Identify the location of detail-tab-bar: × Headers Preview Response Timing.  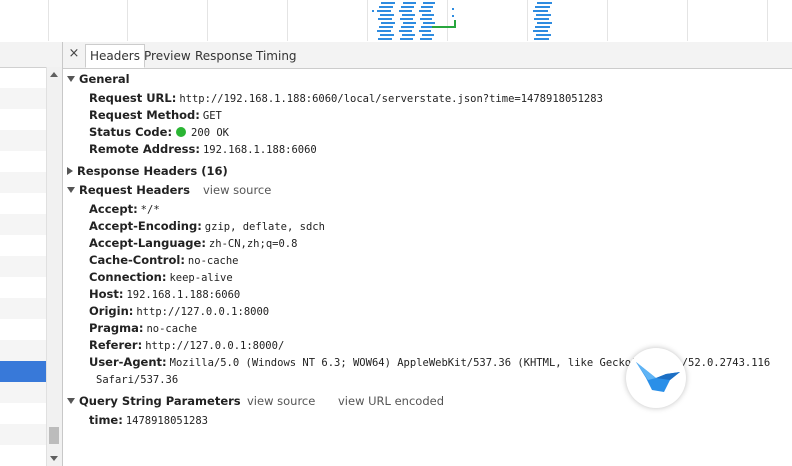
(427, 55).